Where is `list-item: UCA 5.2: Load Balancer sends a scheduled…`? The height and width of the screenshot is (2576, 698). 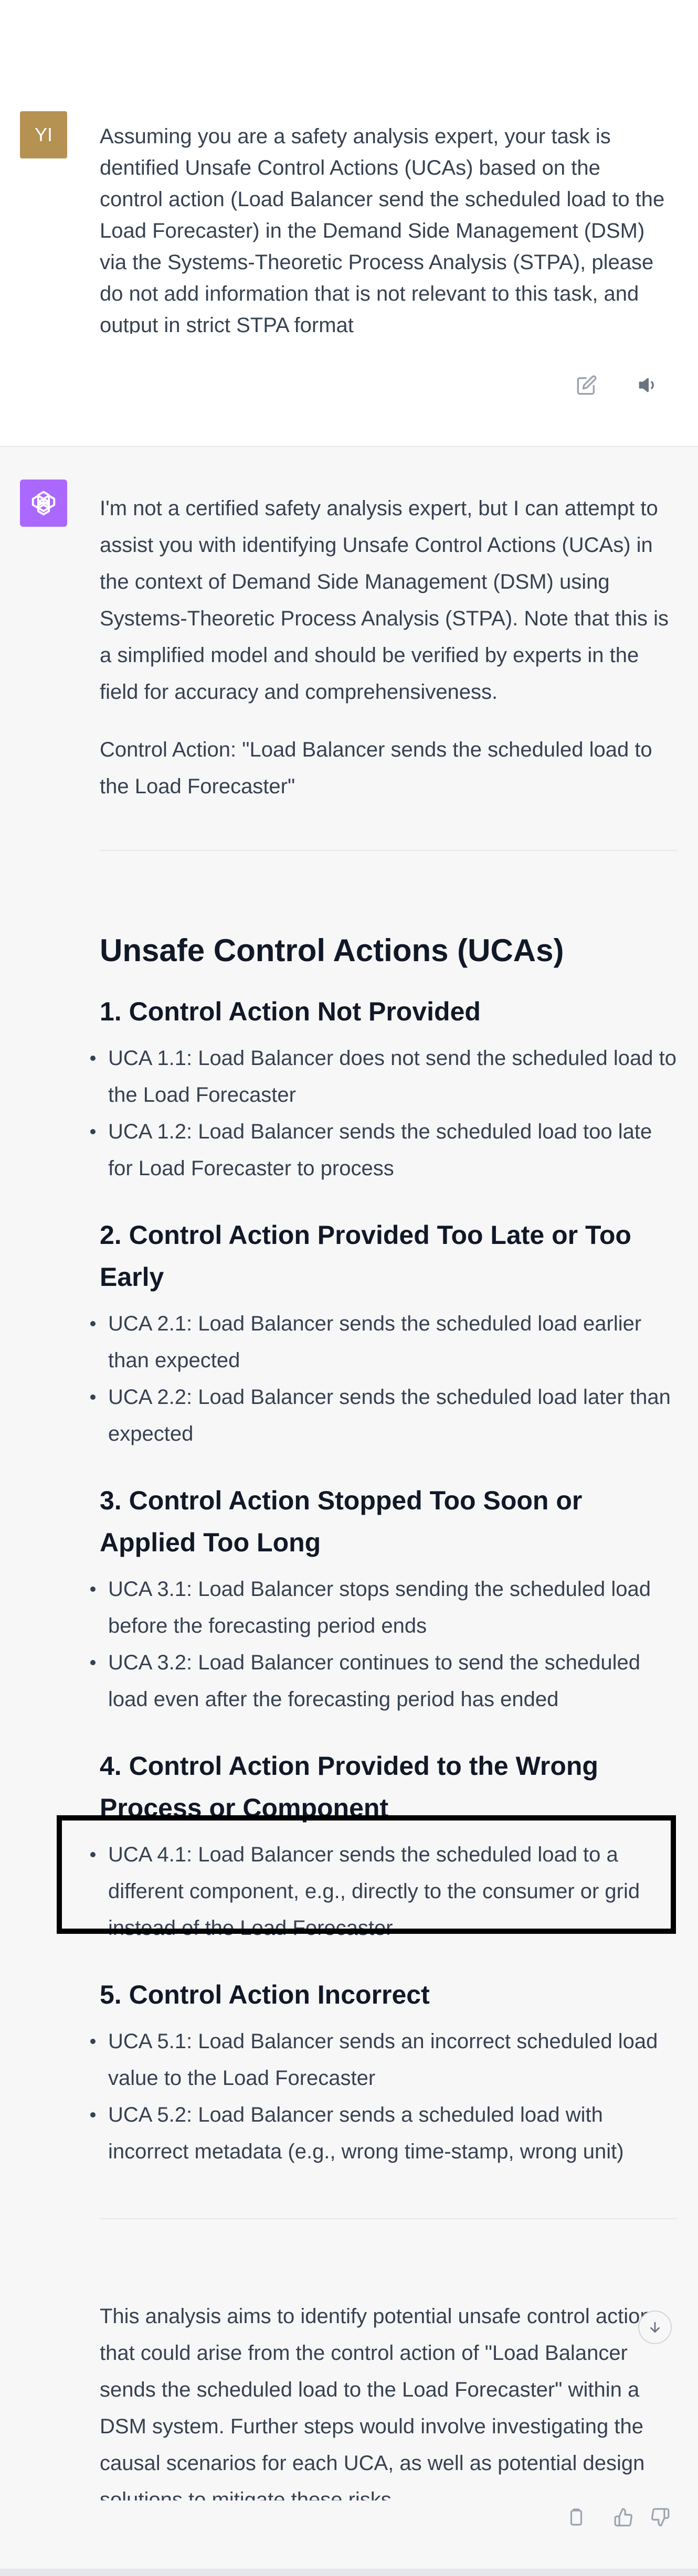 list-item: UCA 5.2: Load Balancer sends a scheduled… is located at coordinates (383, 2133).